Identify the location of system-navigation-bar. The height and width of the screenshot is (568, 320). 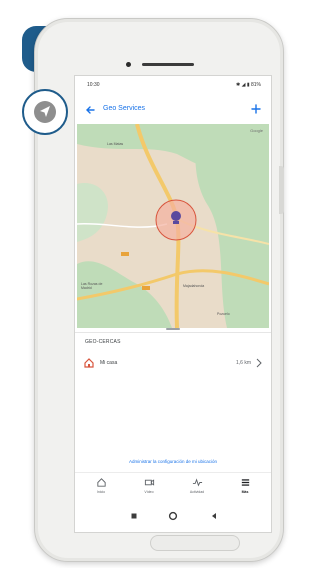
(173, 516).